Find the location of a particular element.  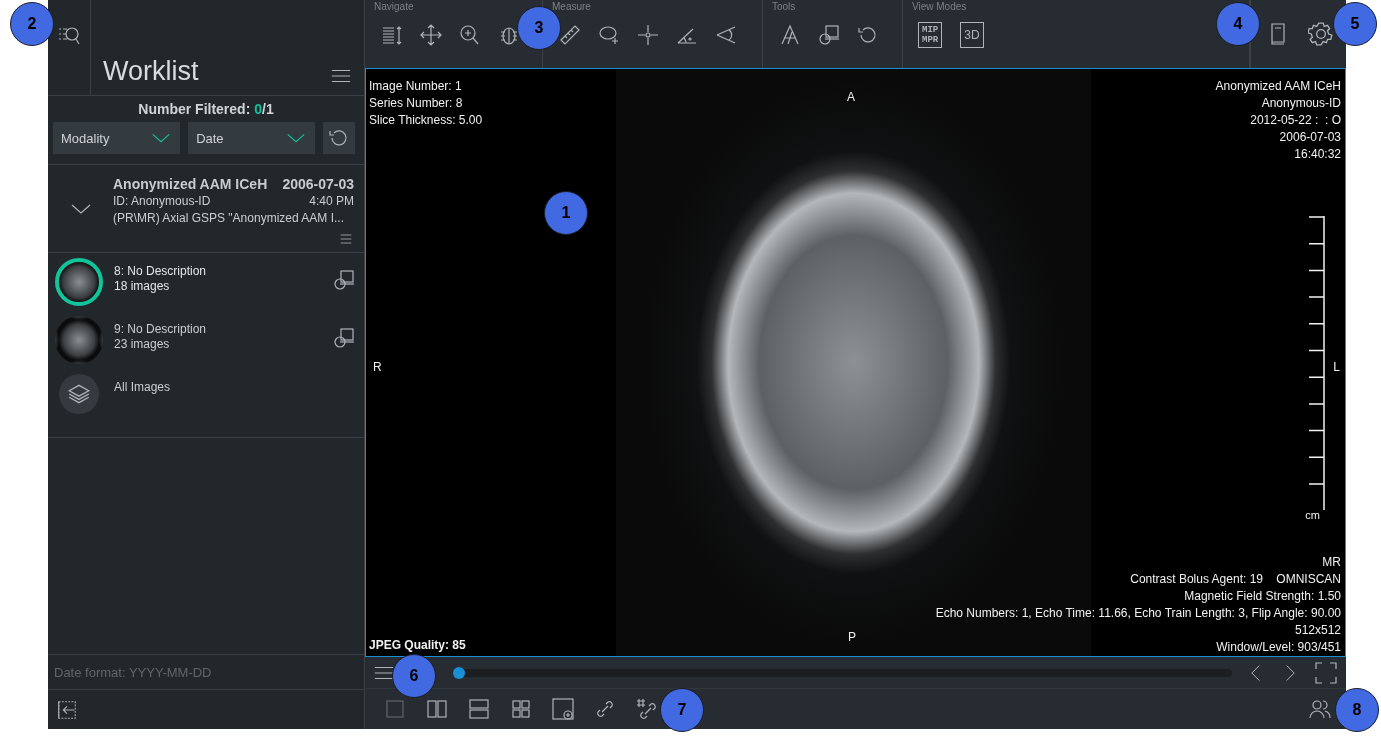

acquisition-info: Window/Level: 903/451 is located at coordinates (1278, 648).